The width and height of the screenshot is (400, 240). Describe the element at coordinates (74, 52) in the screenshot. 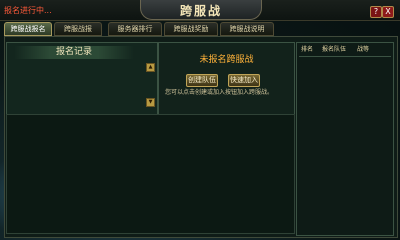

I see `signup-record-heading: 报名记录` at that location.